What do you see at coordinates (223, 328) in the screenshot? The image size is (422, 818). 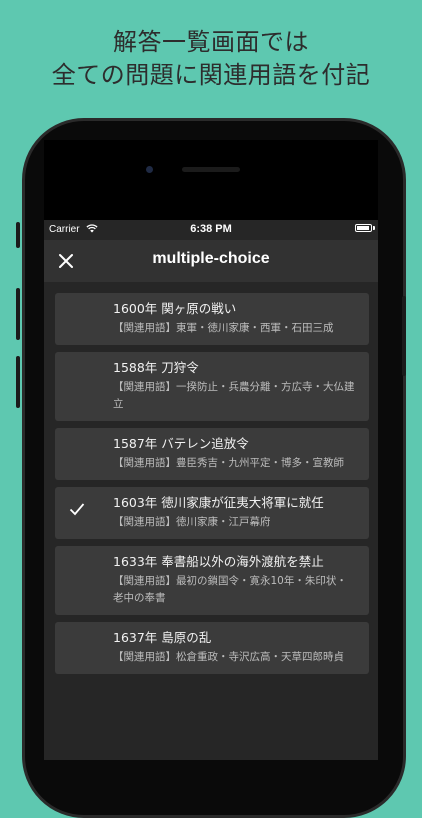 I see `related-terms: 【関連用語】東軍・徳川家康・西軍・石田三成` at bounding box center [223, 328].